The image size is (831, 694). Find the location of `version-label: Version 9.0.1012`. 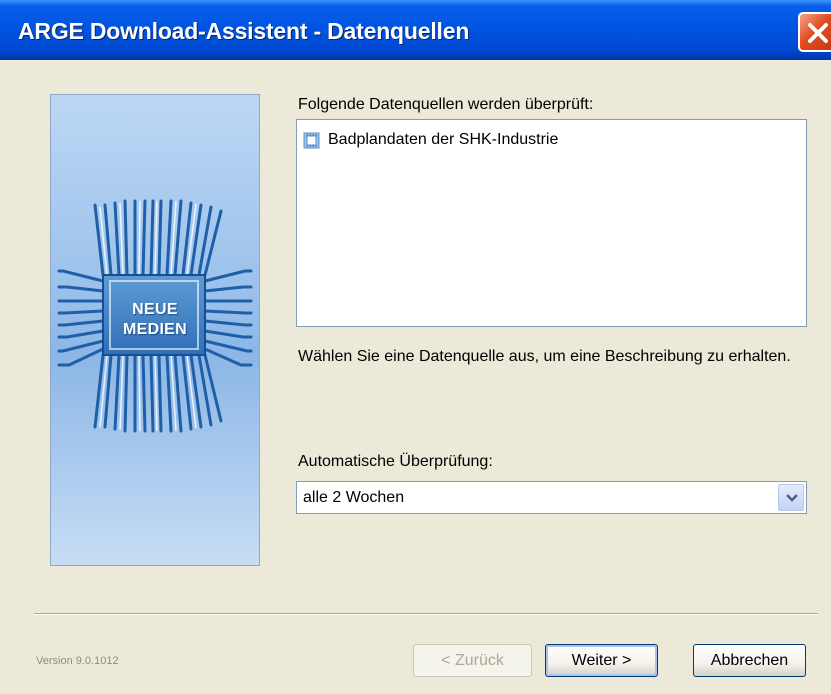

version-label: Version 9.0.1012 is located at coordinates (77, 661).